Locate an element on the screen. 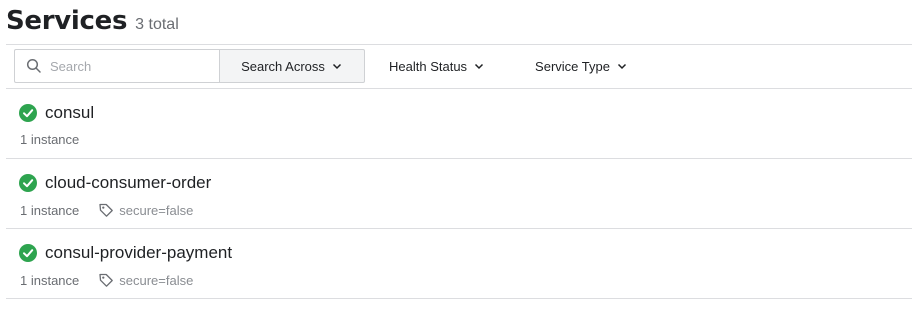 This screenshot has height=315, width=912. service-count: 3 total is located at coordinates (157, 24).